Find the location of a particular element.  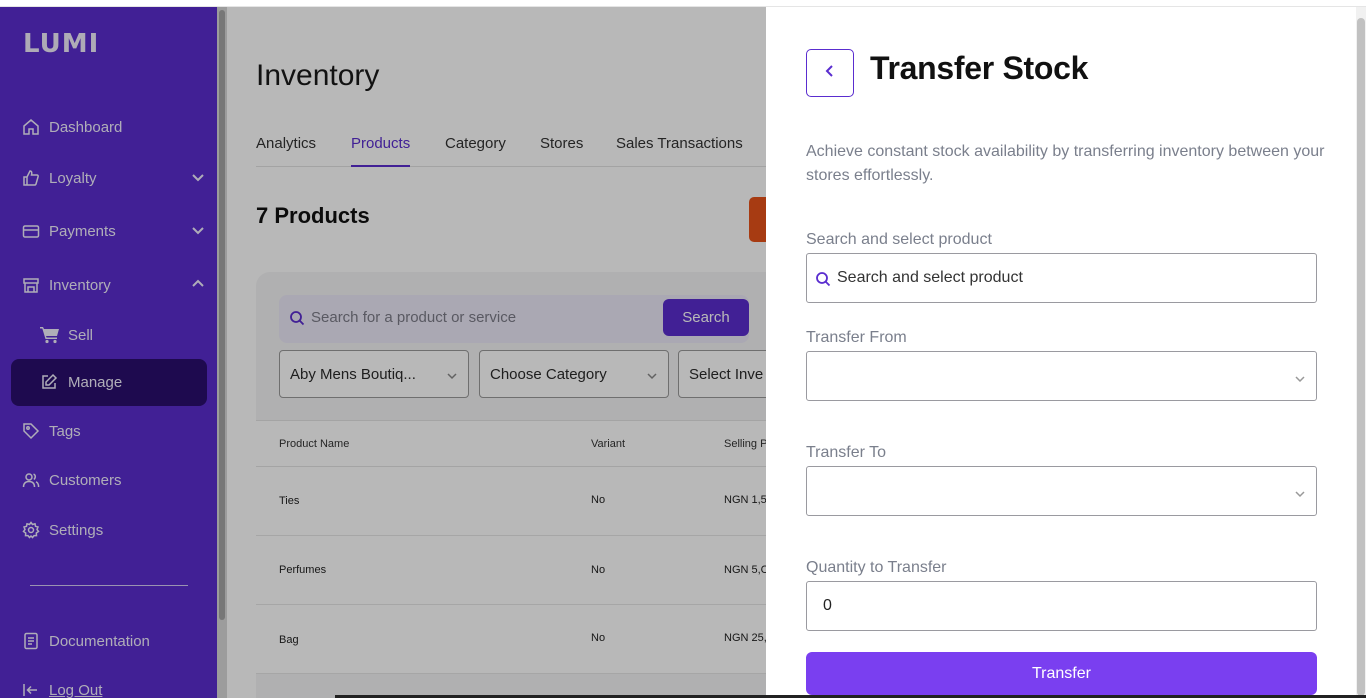

transfer-from-select is located at coordinates (1061, 376).